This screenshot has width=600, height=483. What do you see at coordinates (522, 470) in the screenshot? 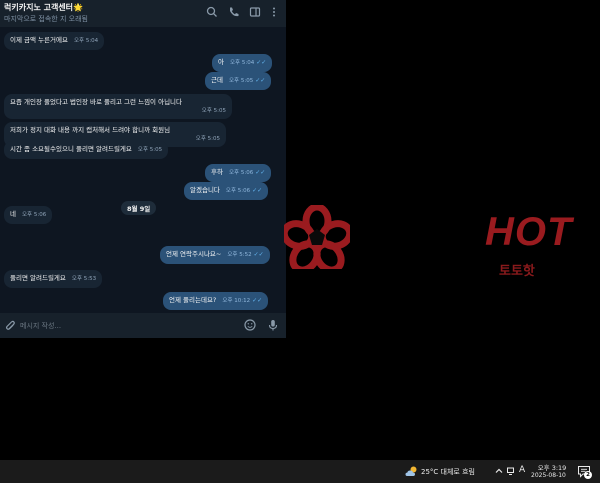
I see `ime-indicator: A` at bounding box center [522, 470].